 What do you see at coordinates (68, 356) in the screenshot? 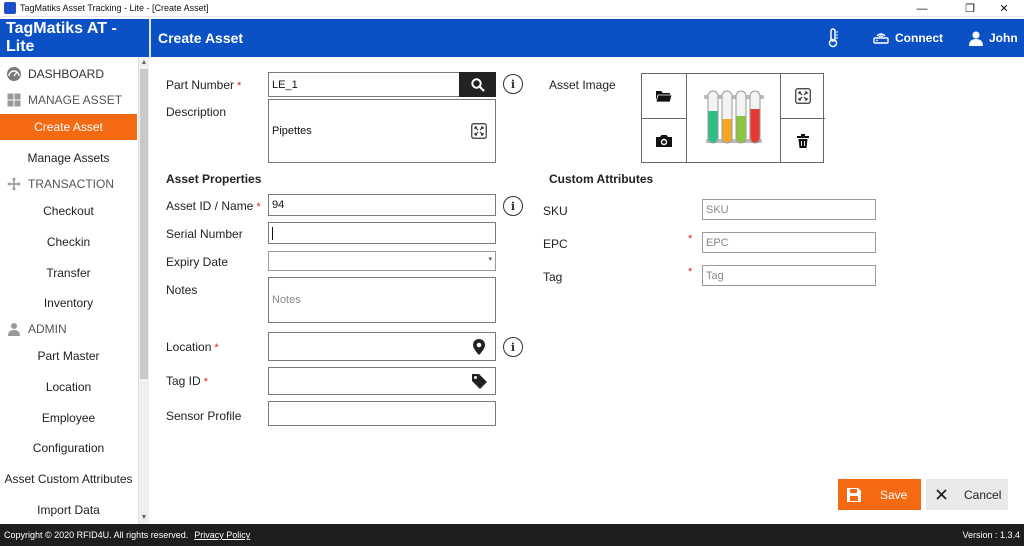
I see `sidebar-item-part-master: Part Master` at bounding box center [68, 356].